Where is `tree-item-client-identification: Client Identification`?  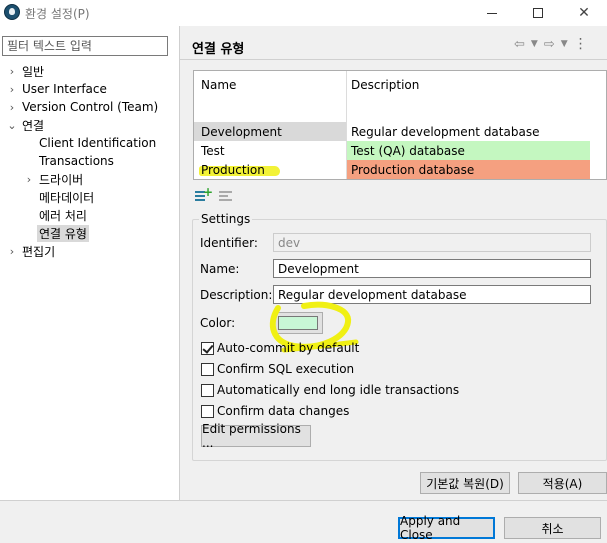 tree-item-client-identification: Client Identification is located at coordinates (97, 143).